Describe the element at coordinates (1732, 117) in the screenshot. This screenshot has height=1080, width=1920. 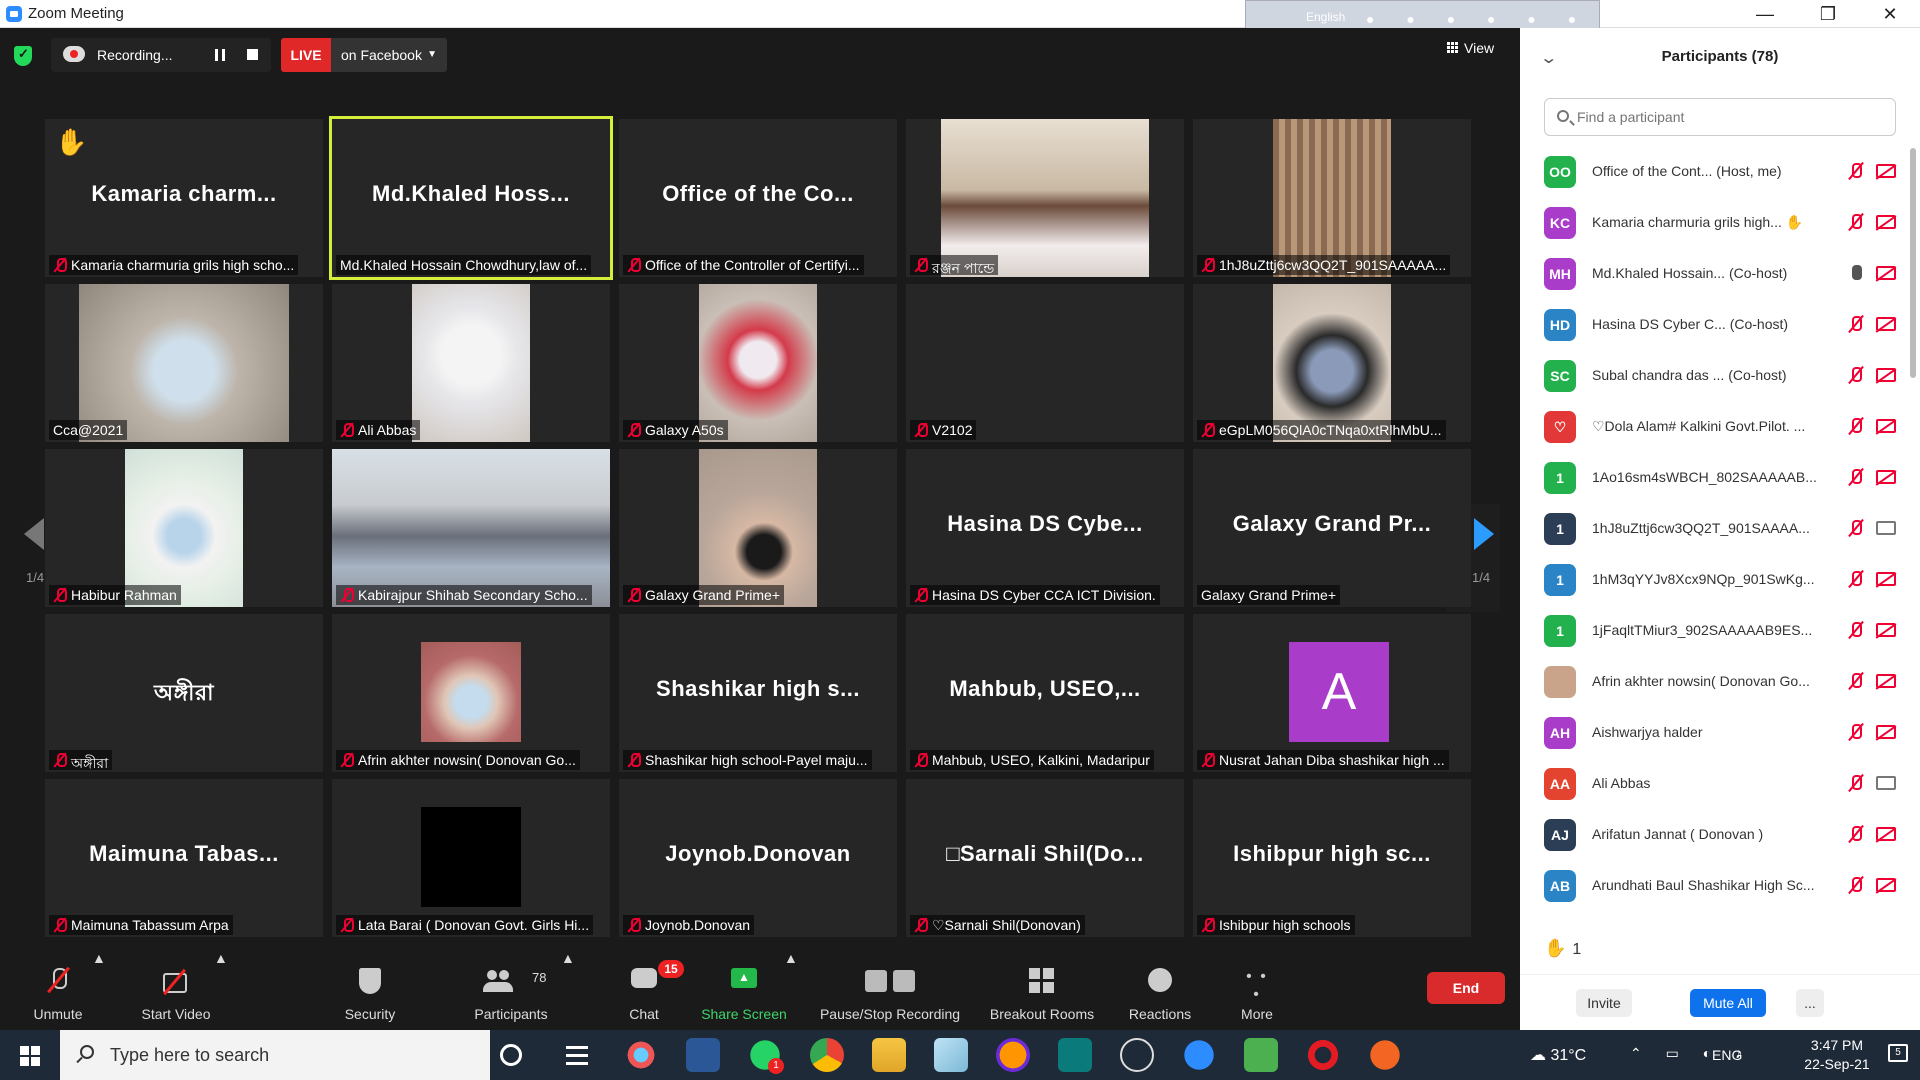
I see `participant-search-input` at that location.